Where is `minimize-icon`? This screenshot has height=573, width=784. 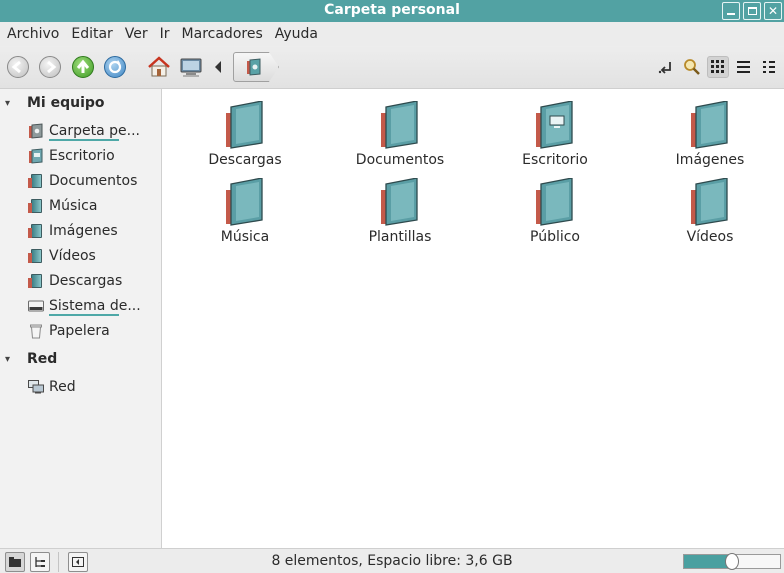
minimize-icon is located at coordinates (731, 14).